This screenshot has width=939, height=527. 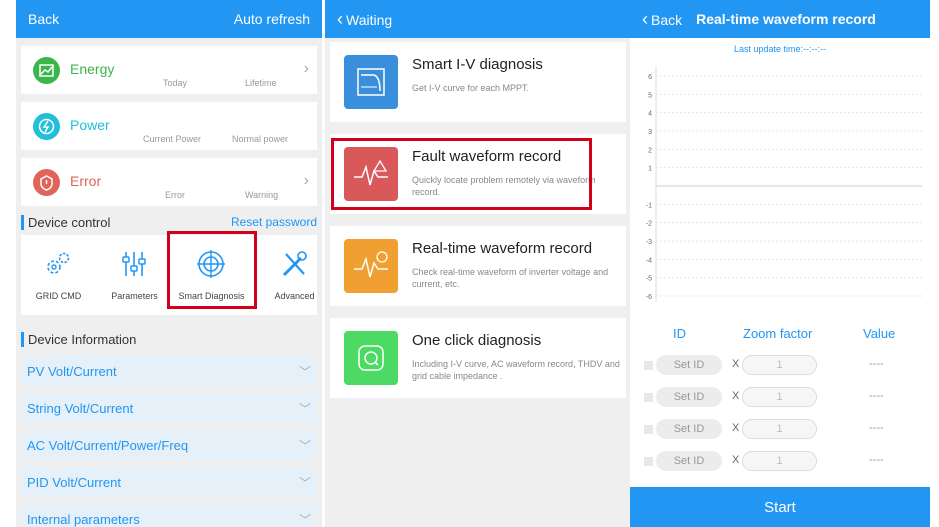 I want to click on grid-cmd-button: GRID CMD, so click(x=58, y=275).